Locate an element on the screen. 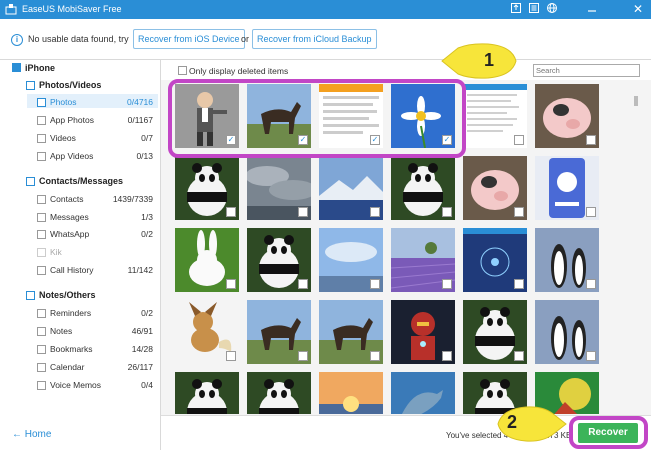 This screenshot has height=451, width=651. minimize-icon is located at coordinates (592, 9).